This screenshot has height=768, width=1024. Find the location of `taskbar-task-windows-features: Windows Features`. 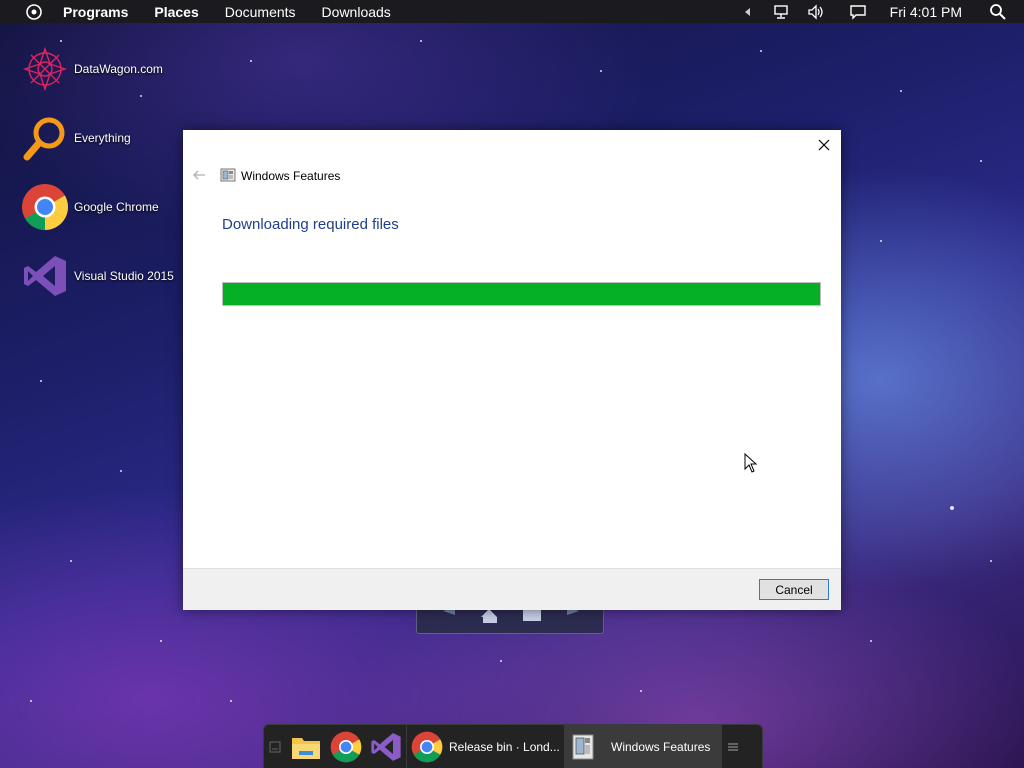

taskbar-task-windows-features: Windows Features is located at coordinates (643, 746).